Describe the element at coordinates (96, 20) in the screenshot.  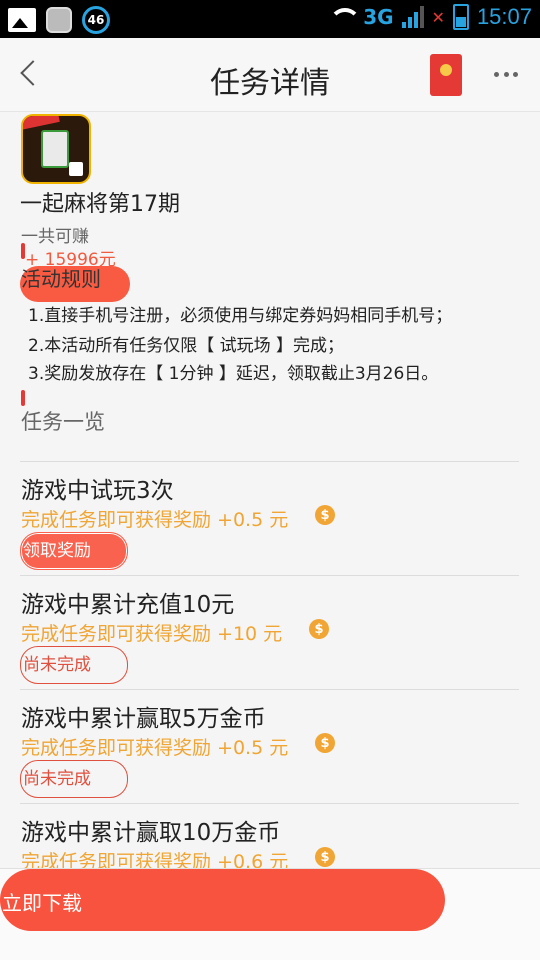
I see `notification-badge-icon: 46` at that location.